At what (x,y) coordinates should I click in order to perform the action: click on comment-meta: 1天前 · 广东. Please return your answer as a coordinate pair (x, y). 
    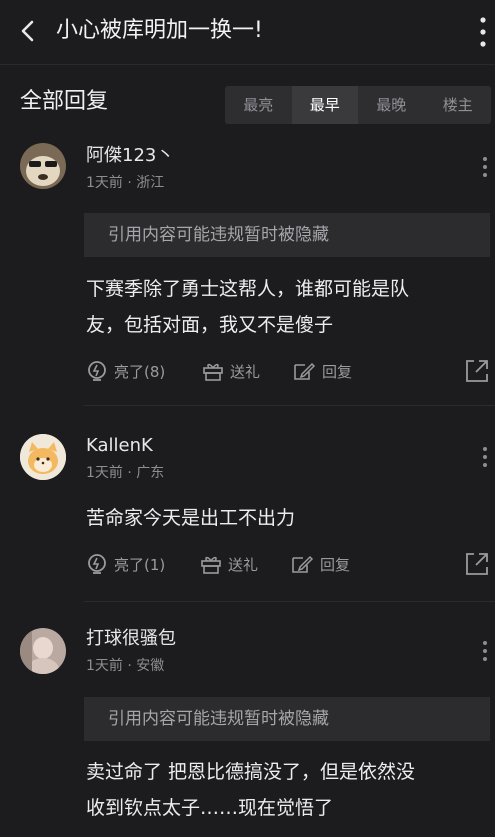
    Looking at the image, I should click on (125, 473).